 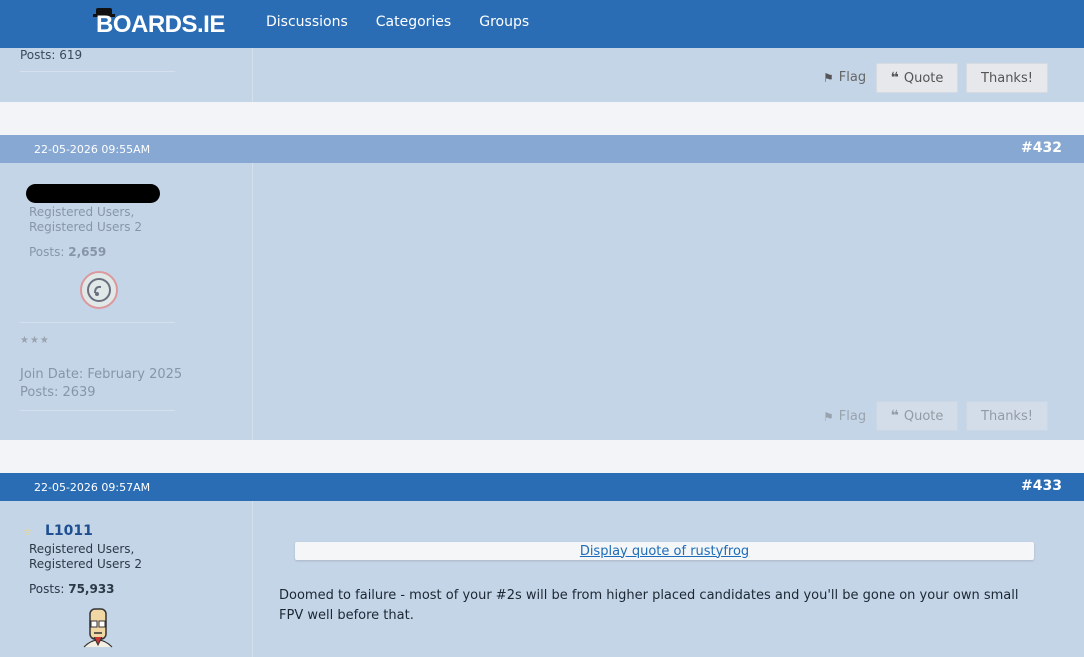 I want to click on posts-count-label: Posts: 619, so click(x=51, y=55).